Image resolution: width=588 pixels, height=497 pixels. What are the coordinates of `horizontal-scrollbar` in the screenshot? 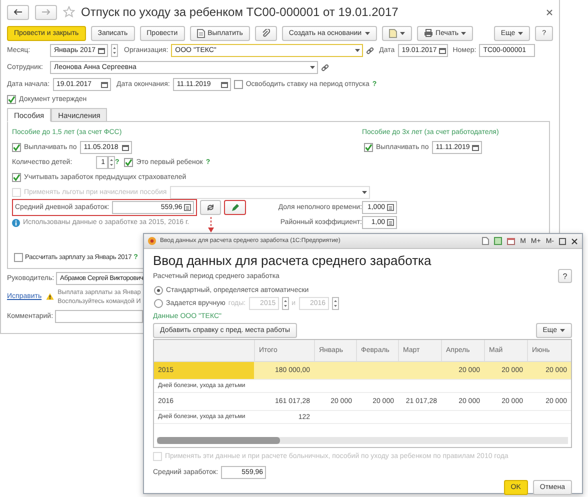 It's located at (362, 440).